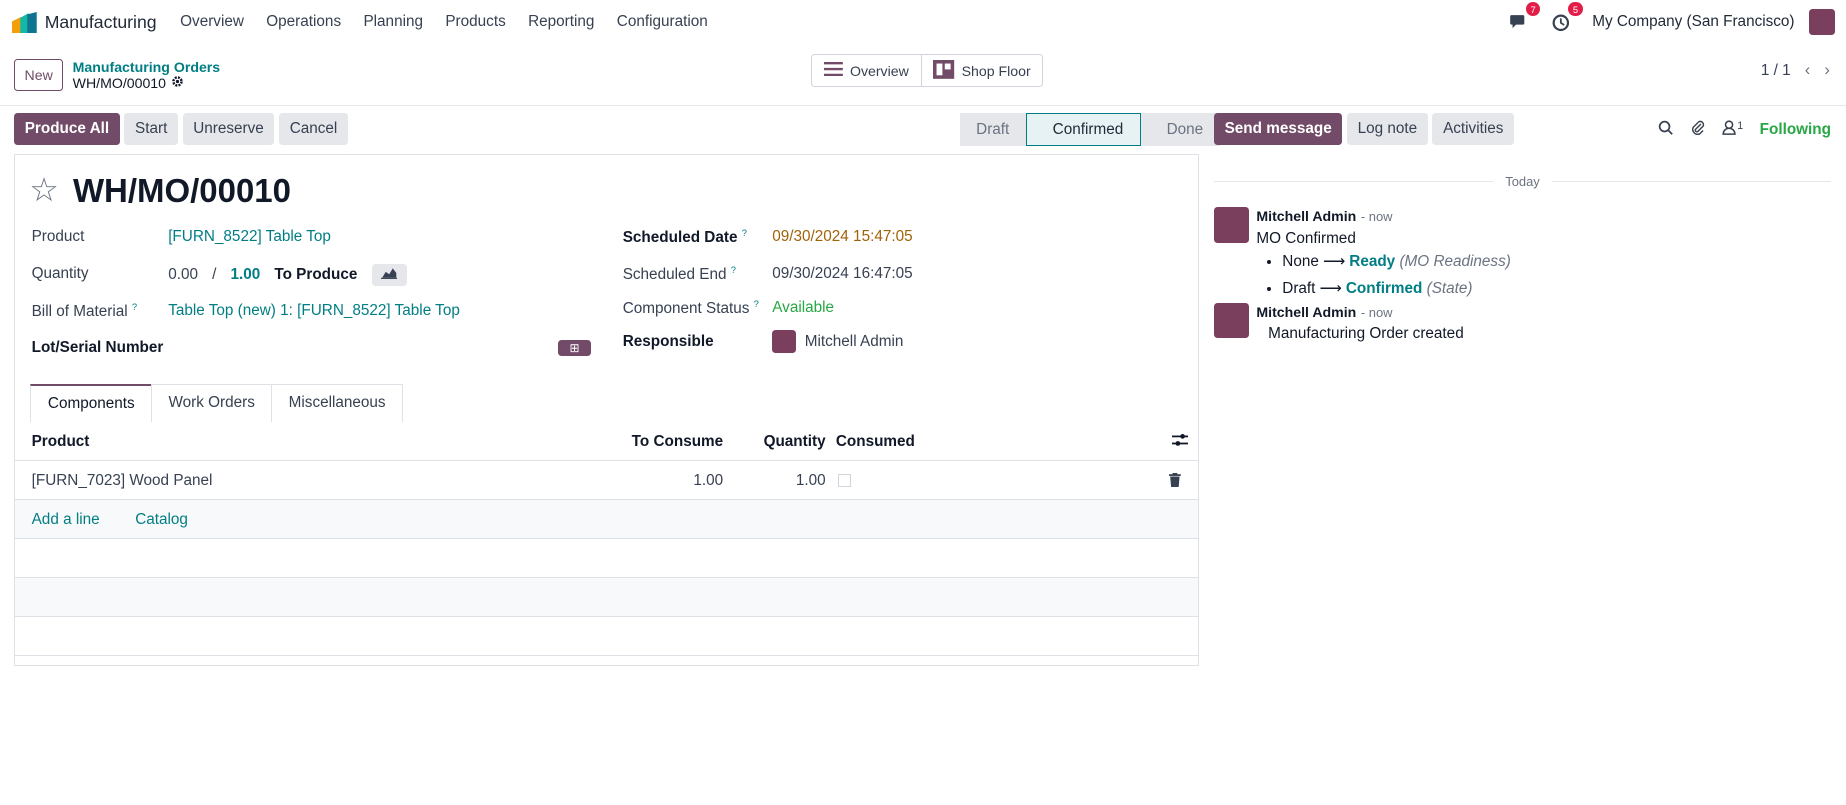 This screenshot has width=1846, height=805. Describe the element at coordinates (1826, 70) in the screenshot. I see `pager-next-icon: ›` at that location.